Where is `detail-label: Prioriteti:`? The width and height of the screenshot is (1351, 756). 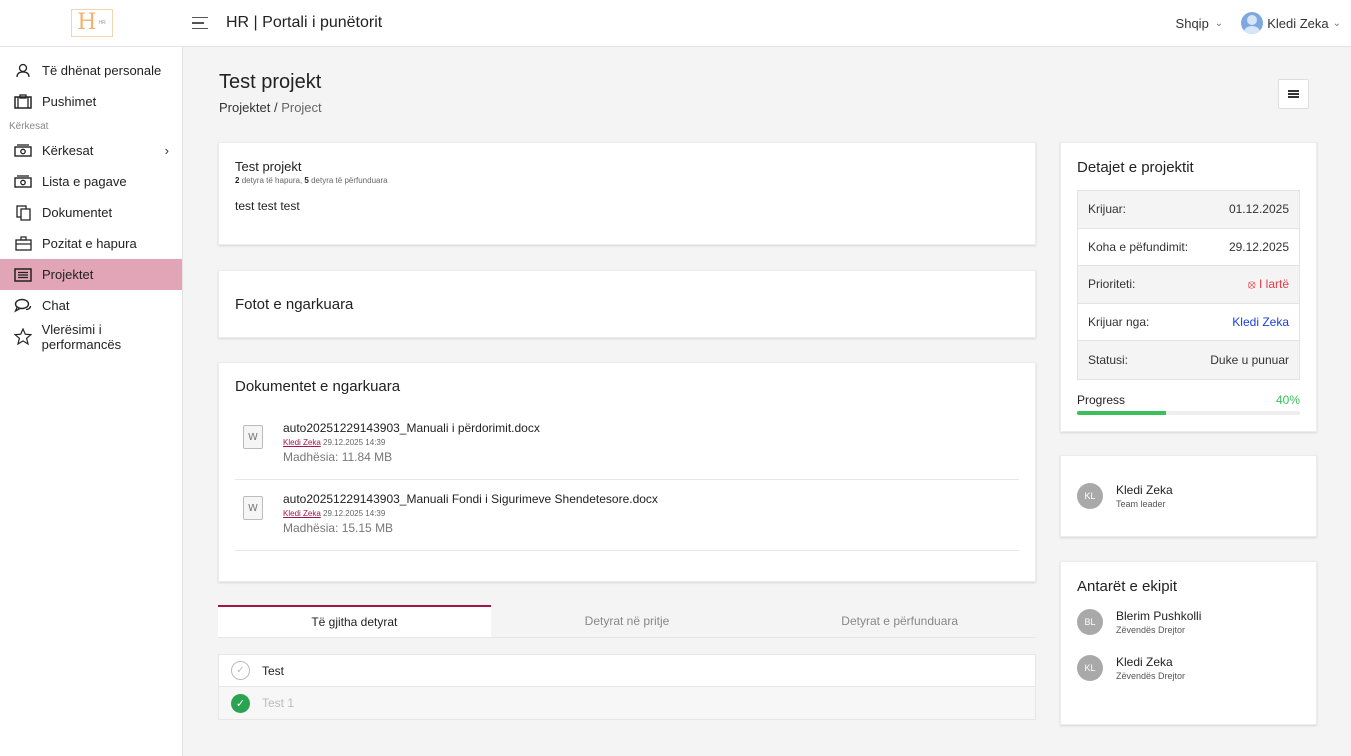 detail-label: Prioriteti: is located at coordinates (1112, 284).